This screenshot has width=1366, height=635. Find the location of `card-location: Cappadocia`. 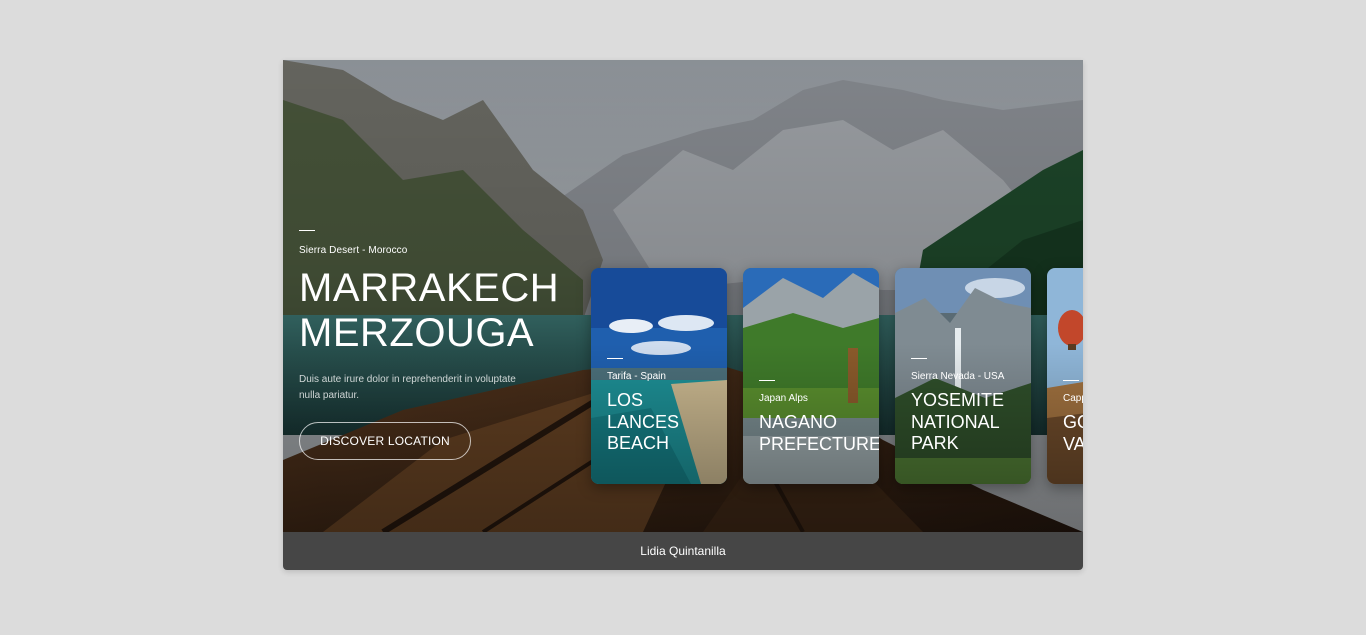

card-location: Cappadocia is located at coordinates (1073, 398).